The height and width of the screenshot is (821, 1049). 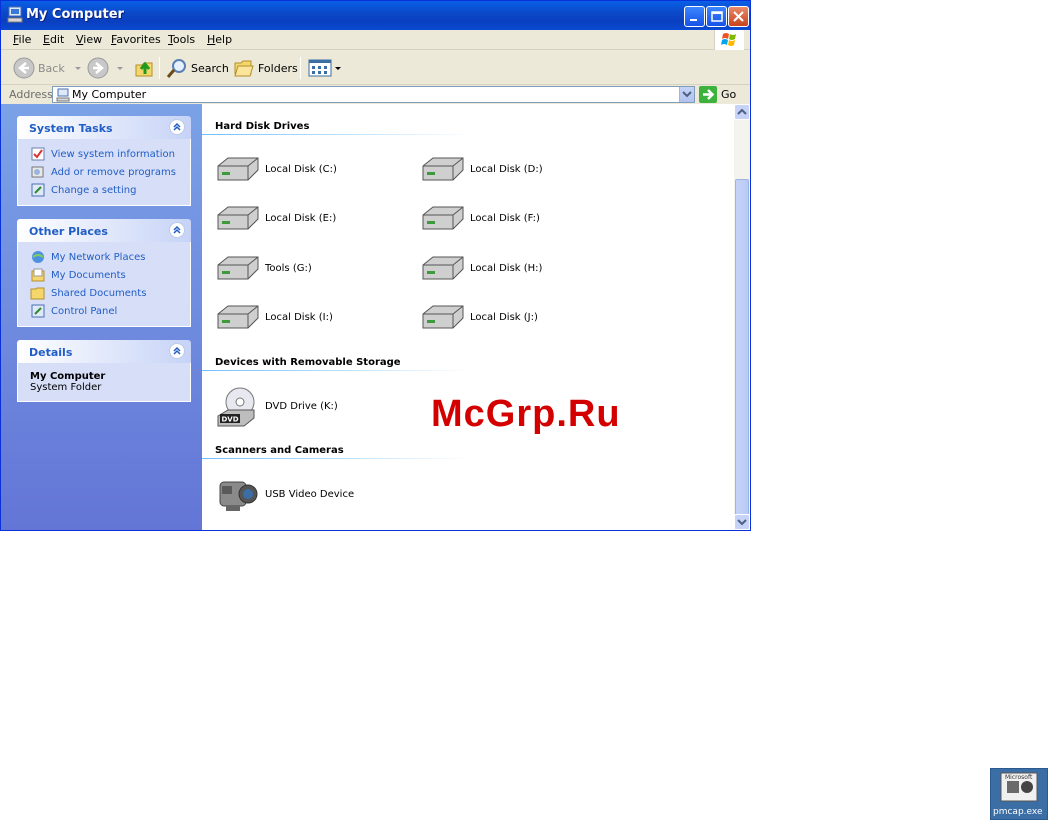 What do you see at coordinates (299, 317) in the screenshot?
I see `drive-label: Local Disk (I:)` at bounding box center [299, 317].